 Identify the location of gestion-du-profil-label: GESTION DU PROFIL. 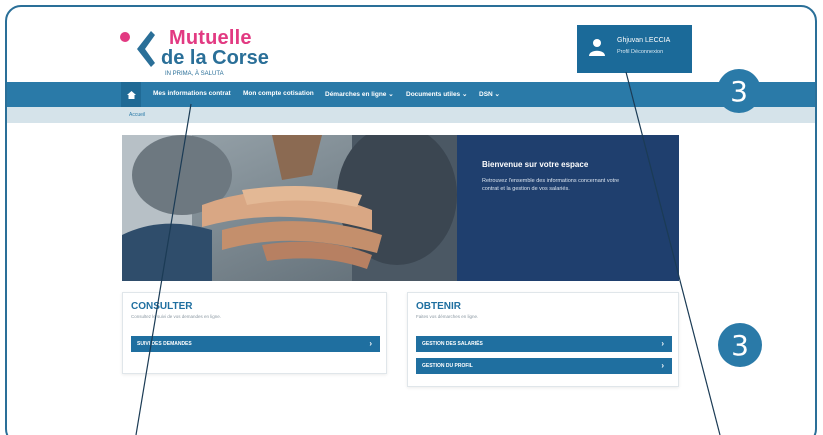
(447, 366).